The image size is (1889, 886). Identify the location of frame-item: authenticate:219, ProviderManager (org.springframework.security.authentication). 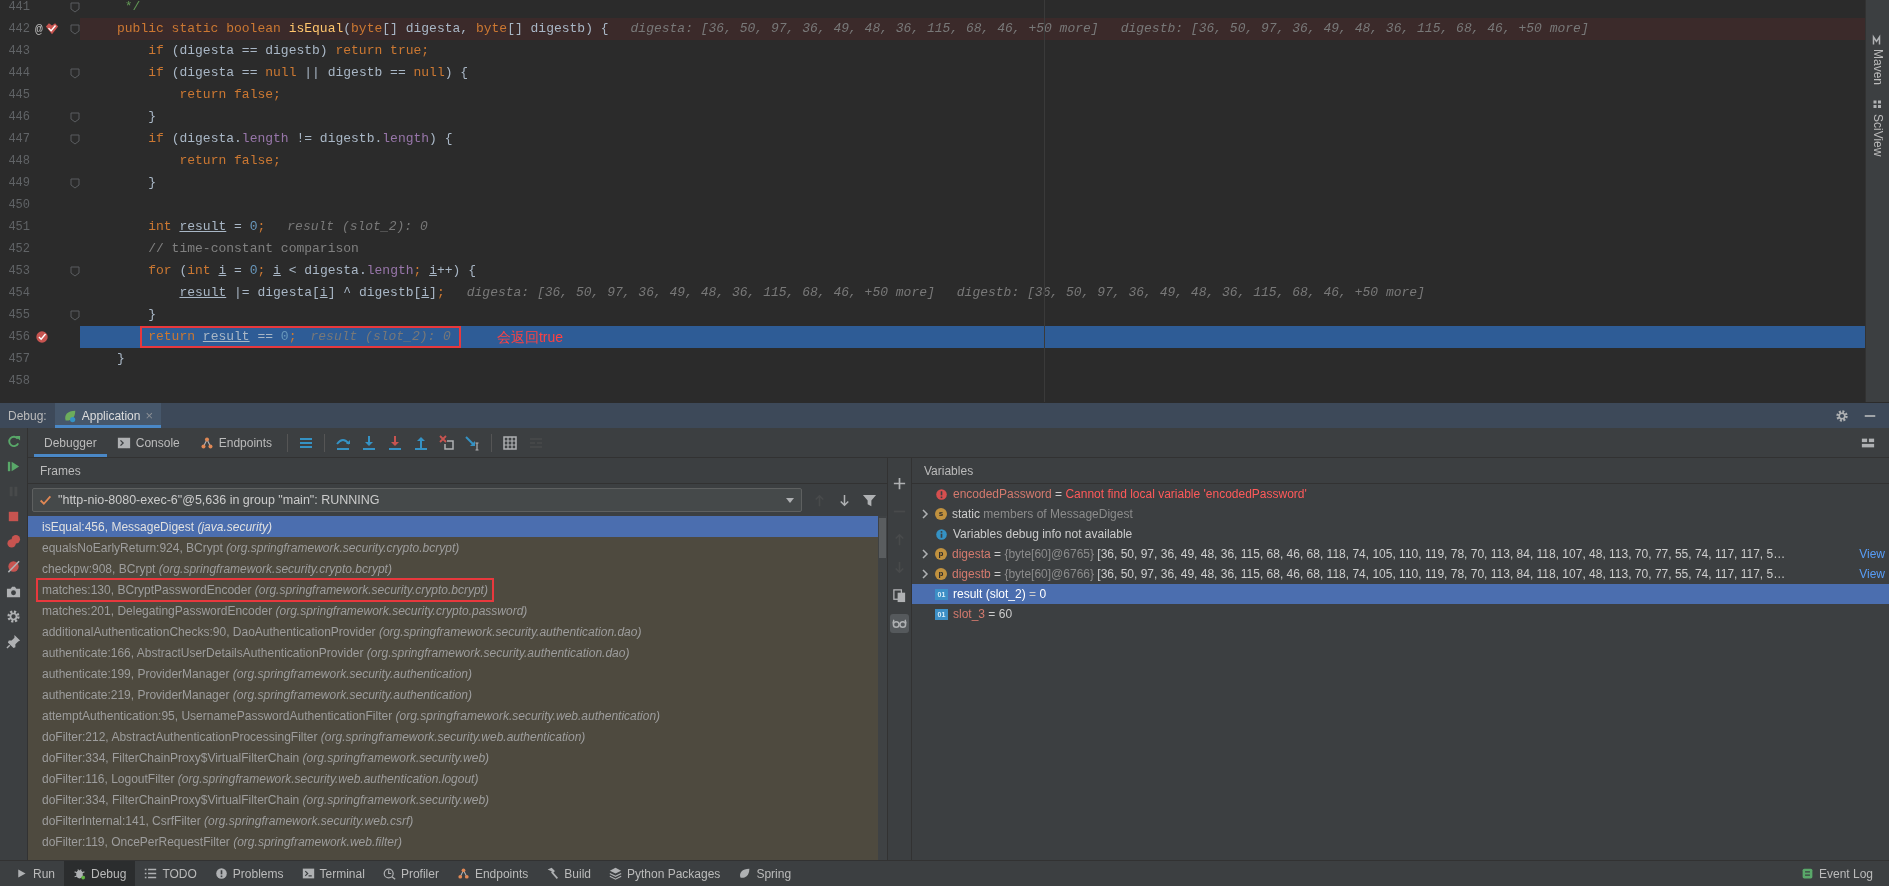
(453, 694).